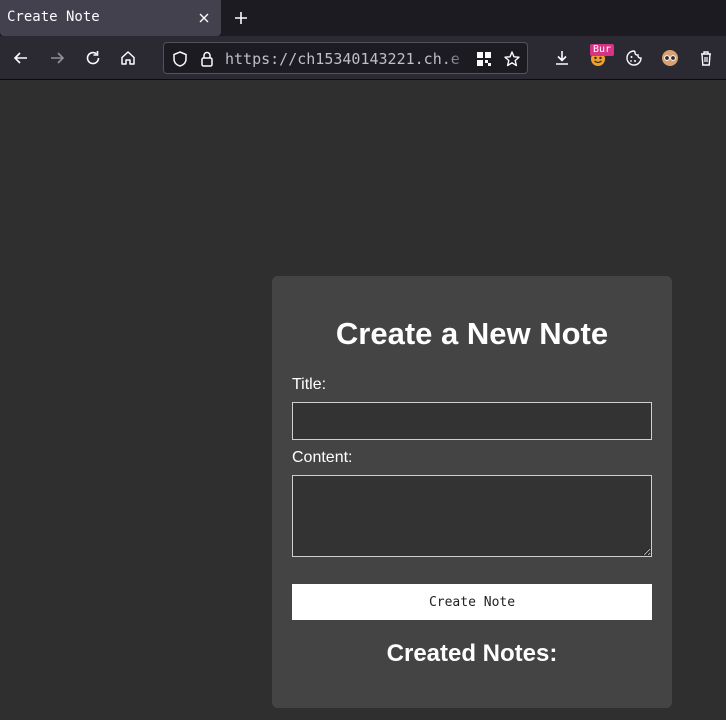  I want to click on url-bar: https://ch15340143221.ch.e, so click(345, 58).